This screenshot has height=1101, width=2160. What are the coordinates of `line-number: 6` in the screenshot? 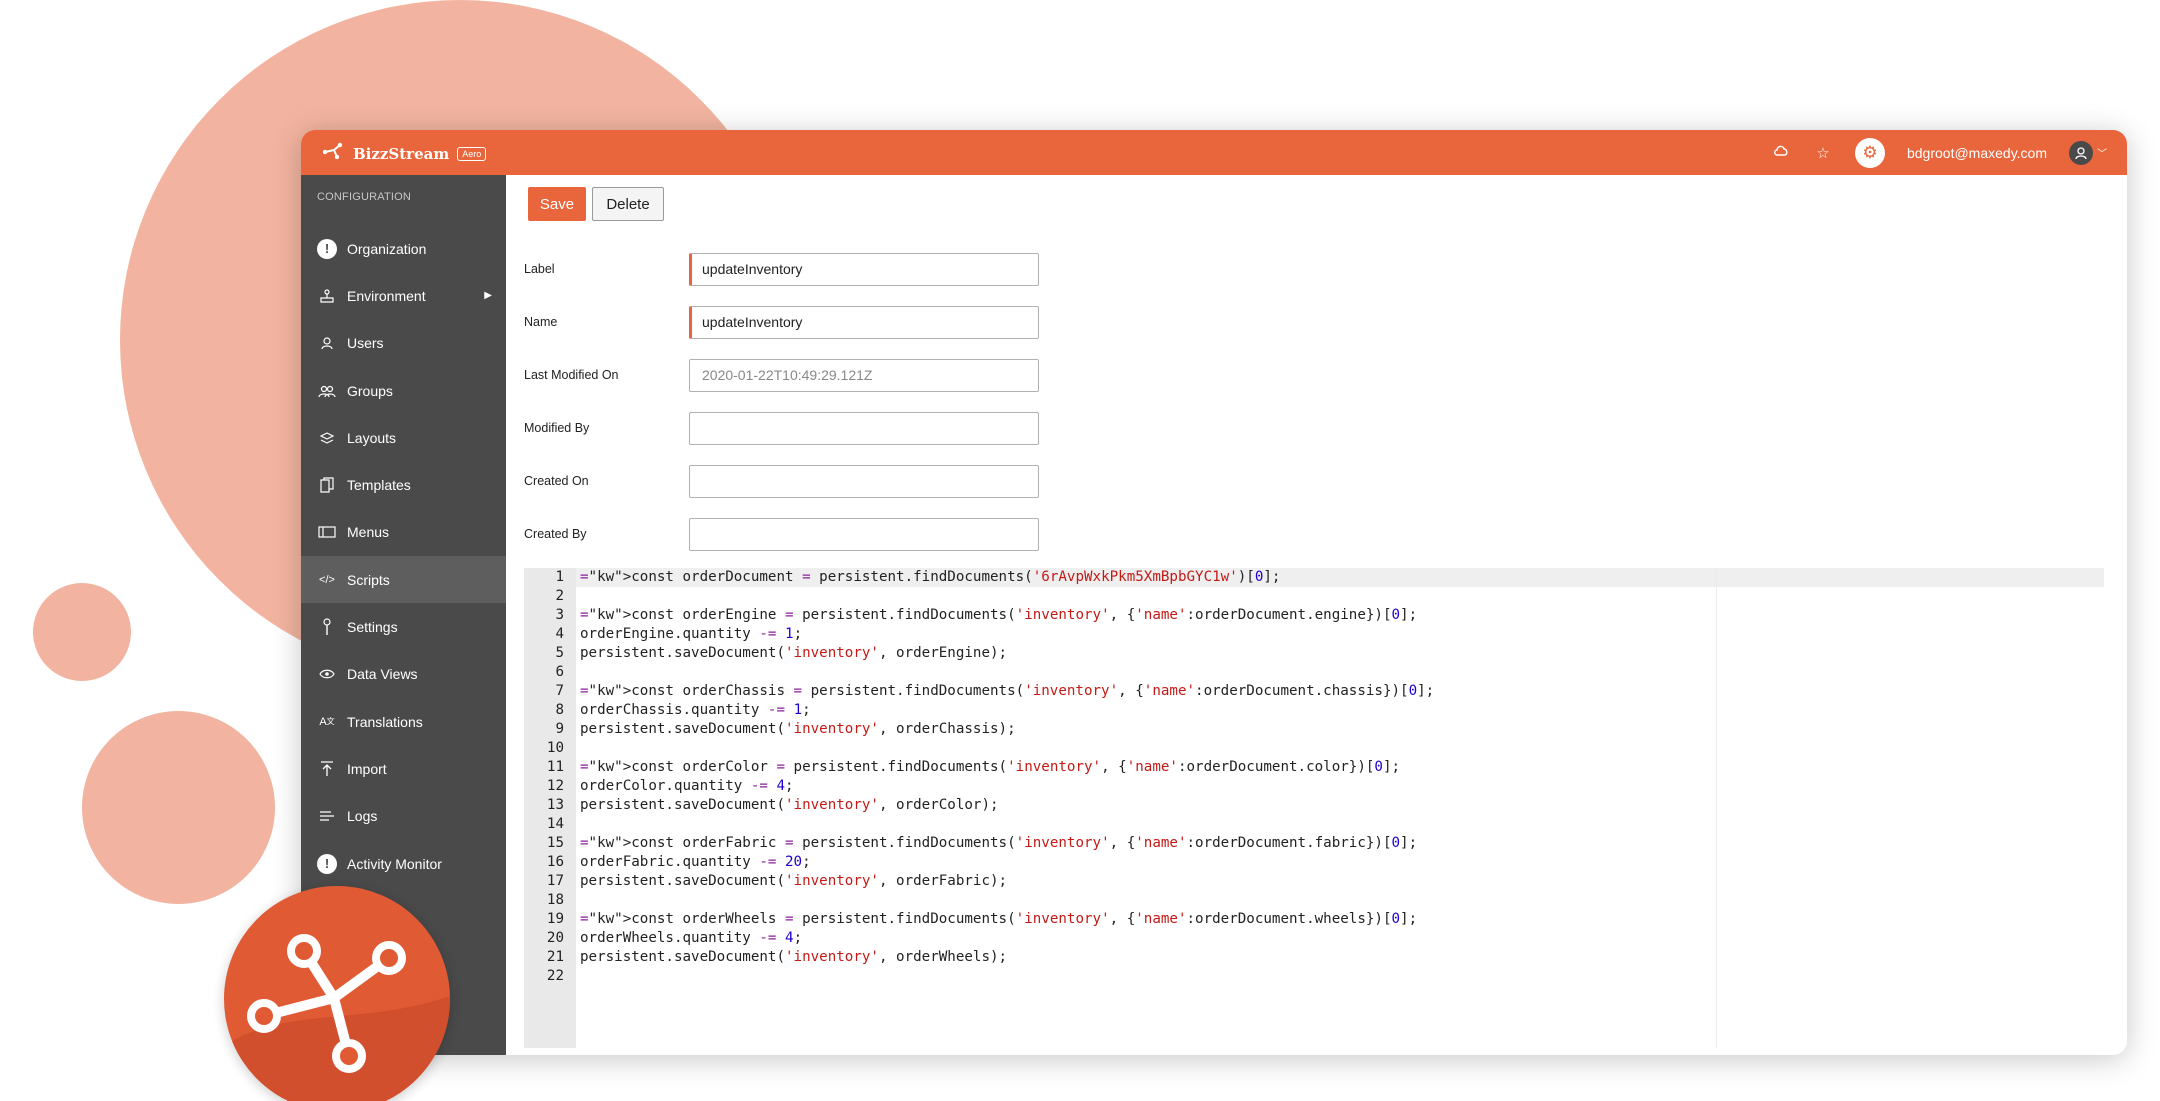 It's located at (559, 672).